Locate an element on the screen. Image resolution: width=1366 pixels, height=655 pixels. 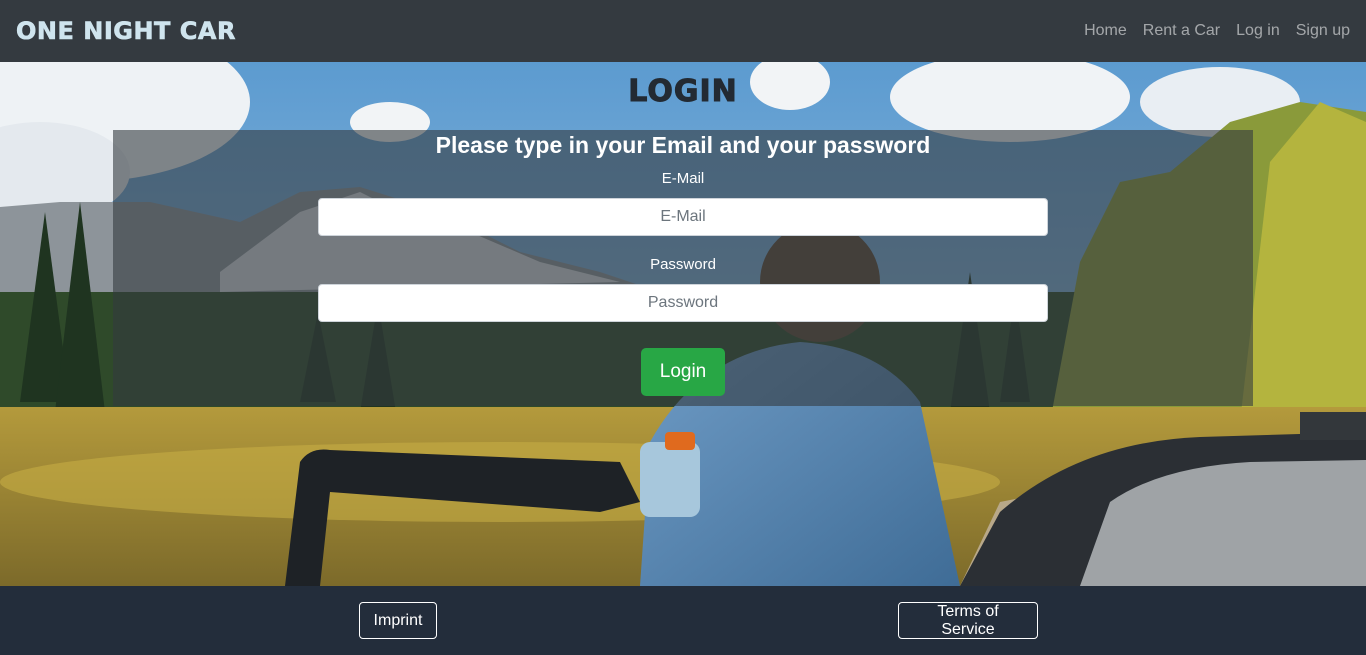
nav-link-home: Home is located at coordinates (1105, 31).